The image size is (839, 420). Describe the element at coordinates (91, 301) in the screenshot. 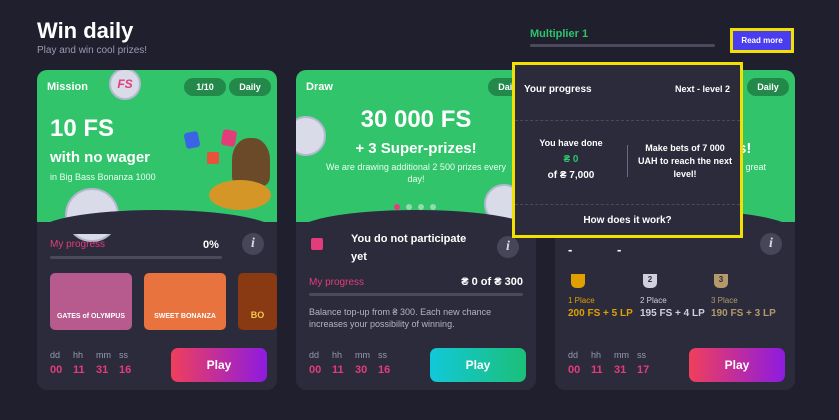

I see `game-tile-gates-of-olympus: GATES of OLYMPUS` at that location.